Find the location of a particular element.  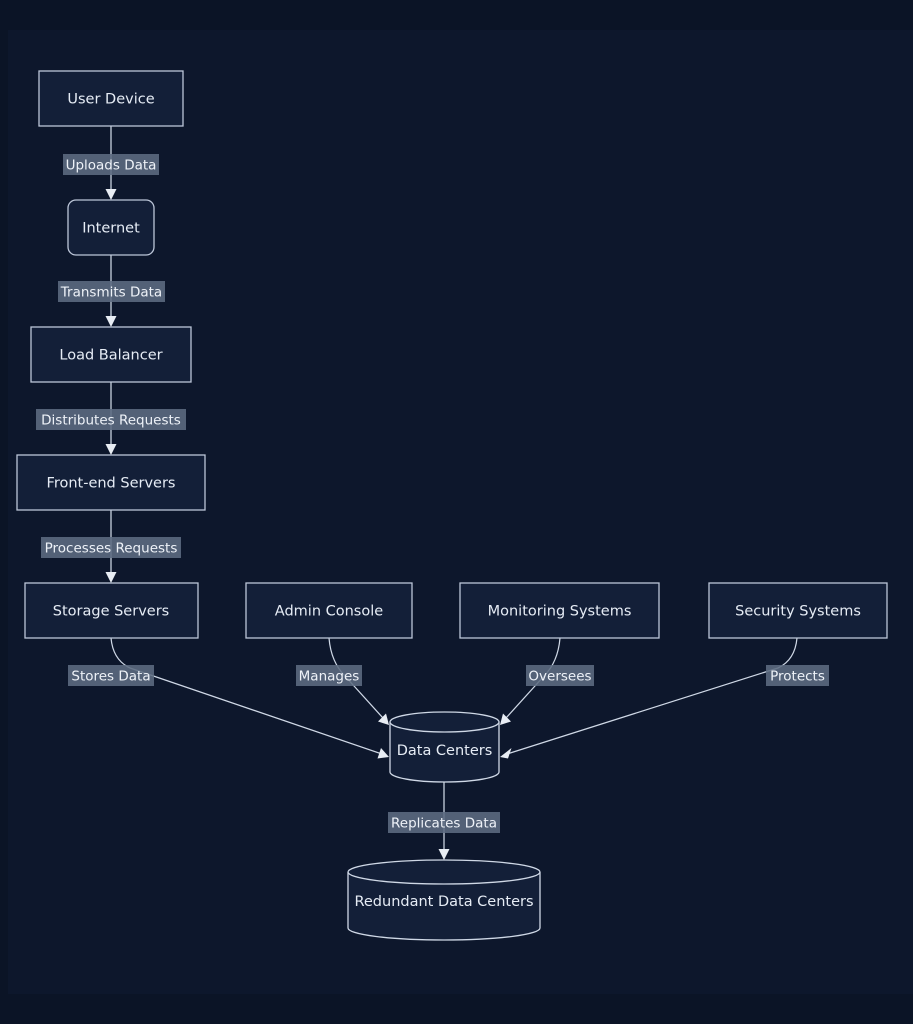

edge-label-oversees: Oversees is located at coordinates (560, 675).